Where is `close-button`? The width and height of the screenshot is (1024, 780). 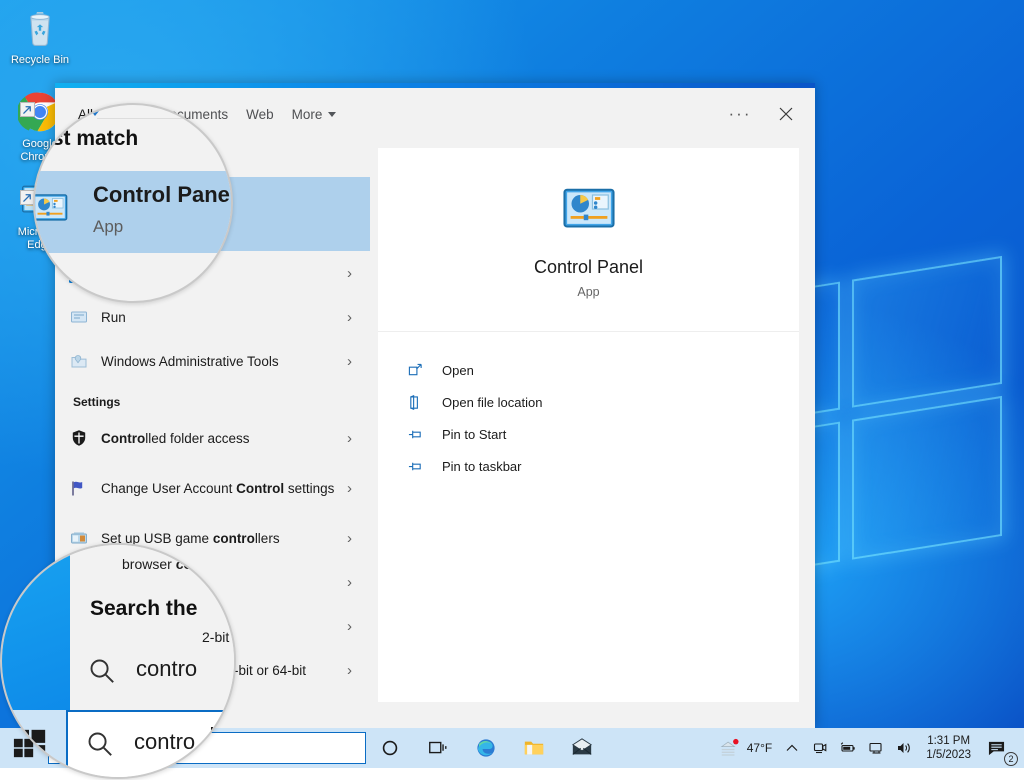
close-button is located at coordinates (786, 114).